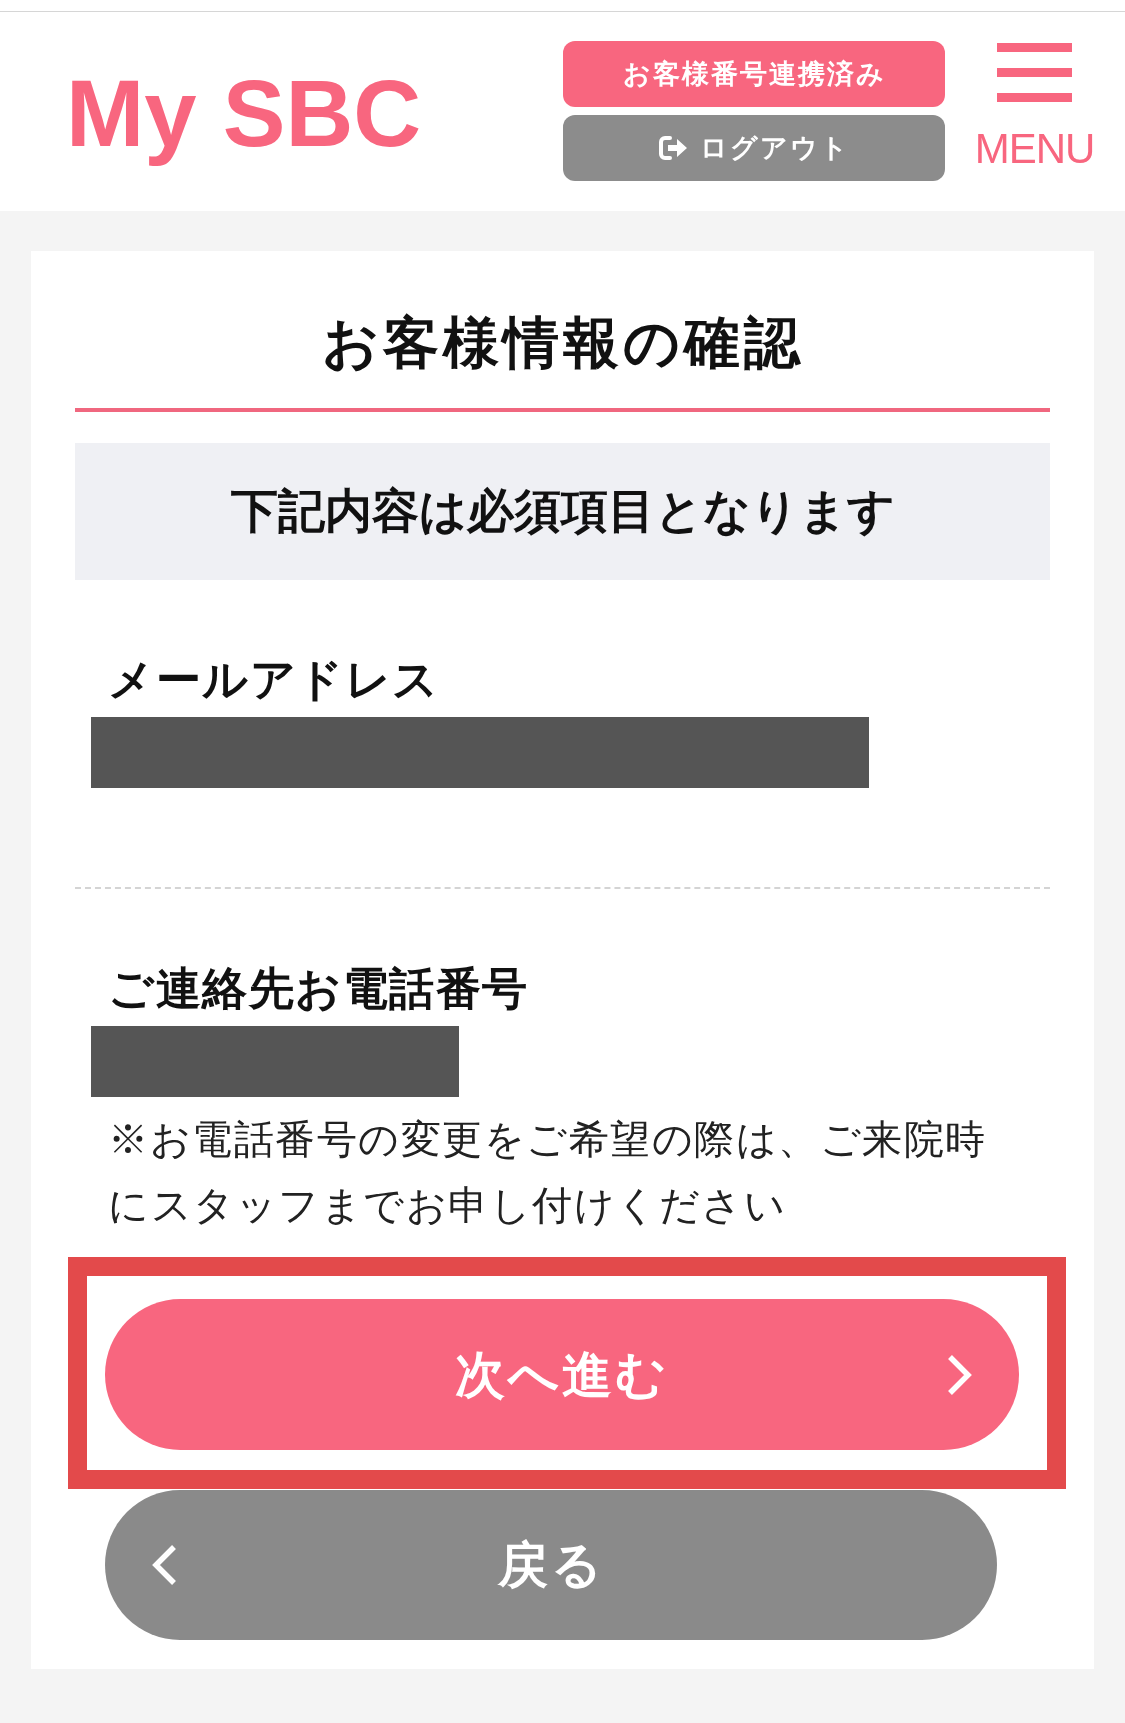 This screenshot has width=1125, height=1723. Describe the element at coordinates (562, 511) in the screenshot. I see `notice-banner: 下記内容は必須項目となります` at that location.